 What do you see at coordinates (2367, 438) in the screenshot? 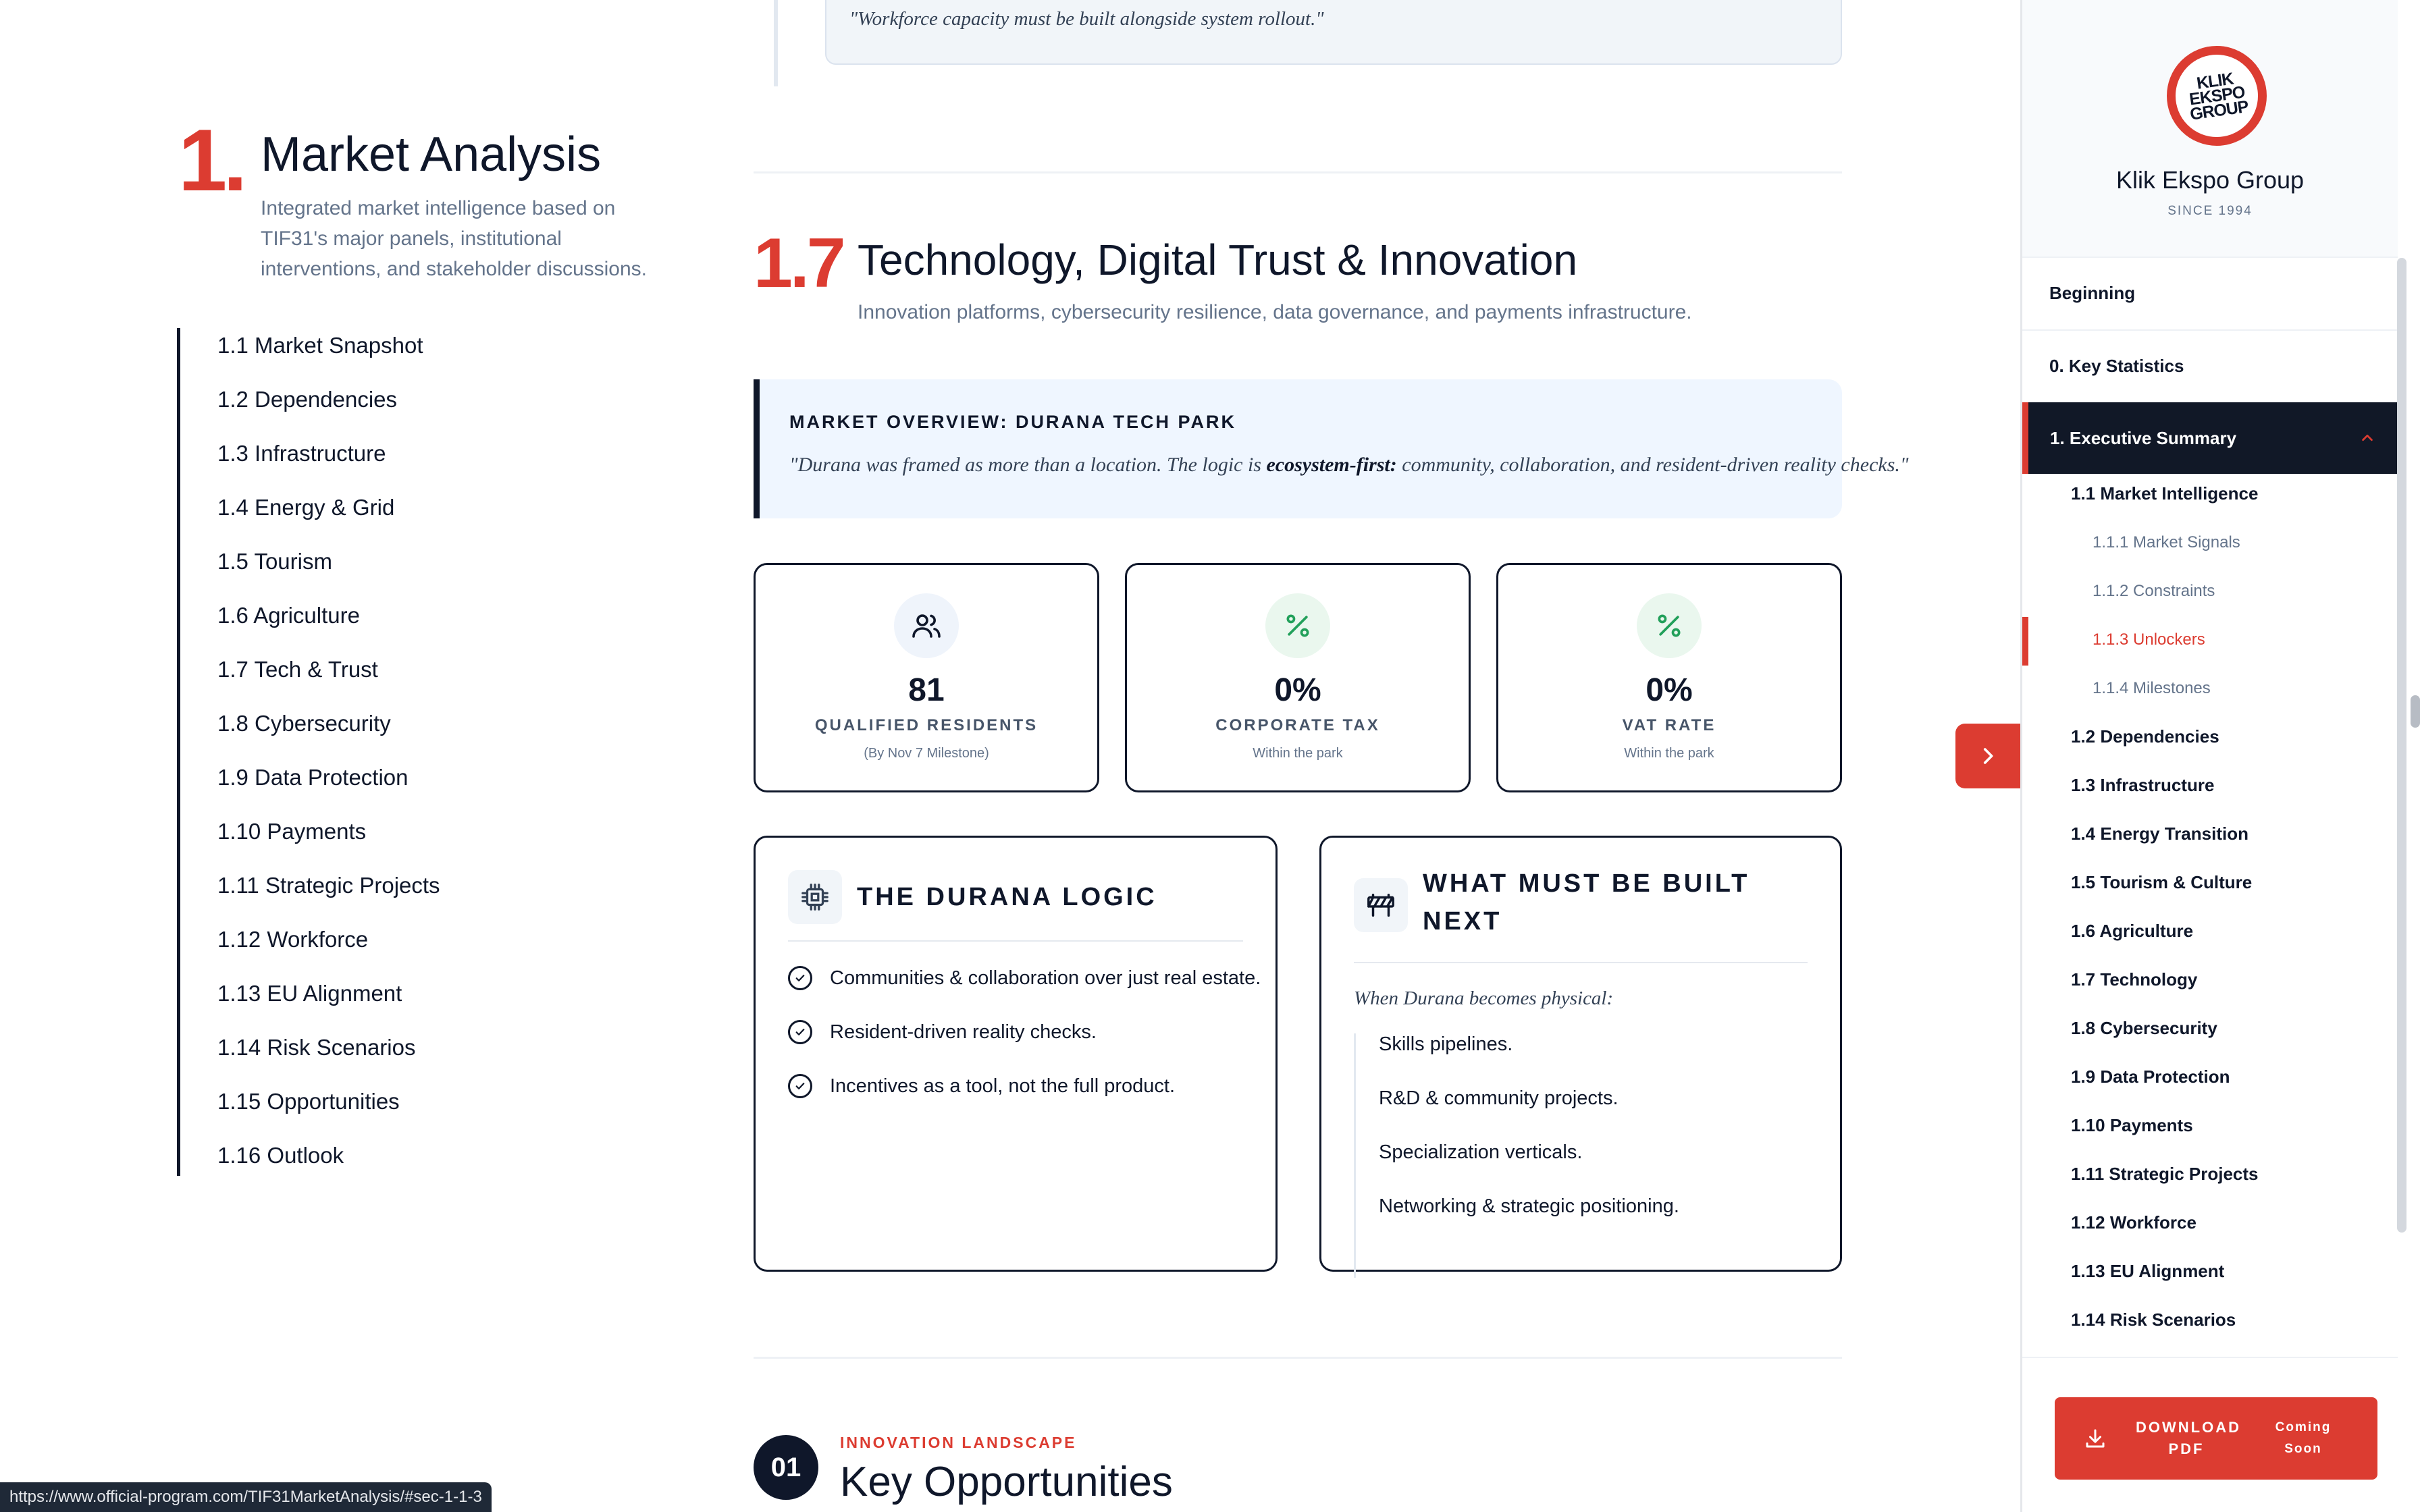
I see `chevron-up-icon` at bounding box center [2367, 438].